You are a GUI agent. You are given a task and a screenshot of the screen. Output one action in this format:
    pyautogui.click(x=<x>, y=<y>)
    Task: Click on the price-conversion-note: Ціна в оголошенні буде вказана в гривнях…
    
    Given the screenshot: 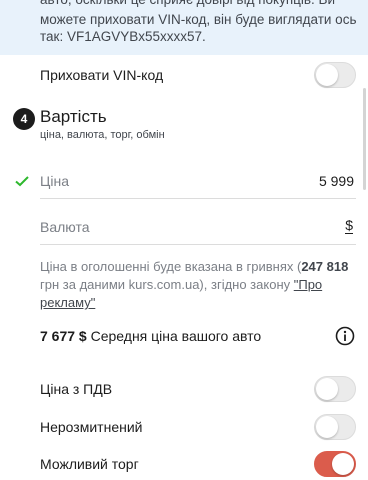 What is the action you would take?
    pyautogui.click(x=195, y=285)
    